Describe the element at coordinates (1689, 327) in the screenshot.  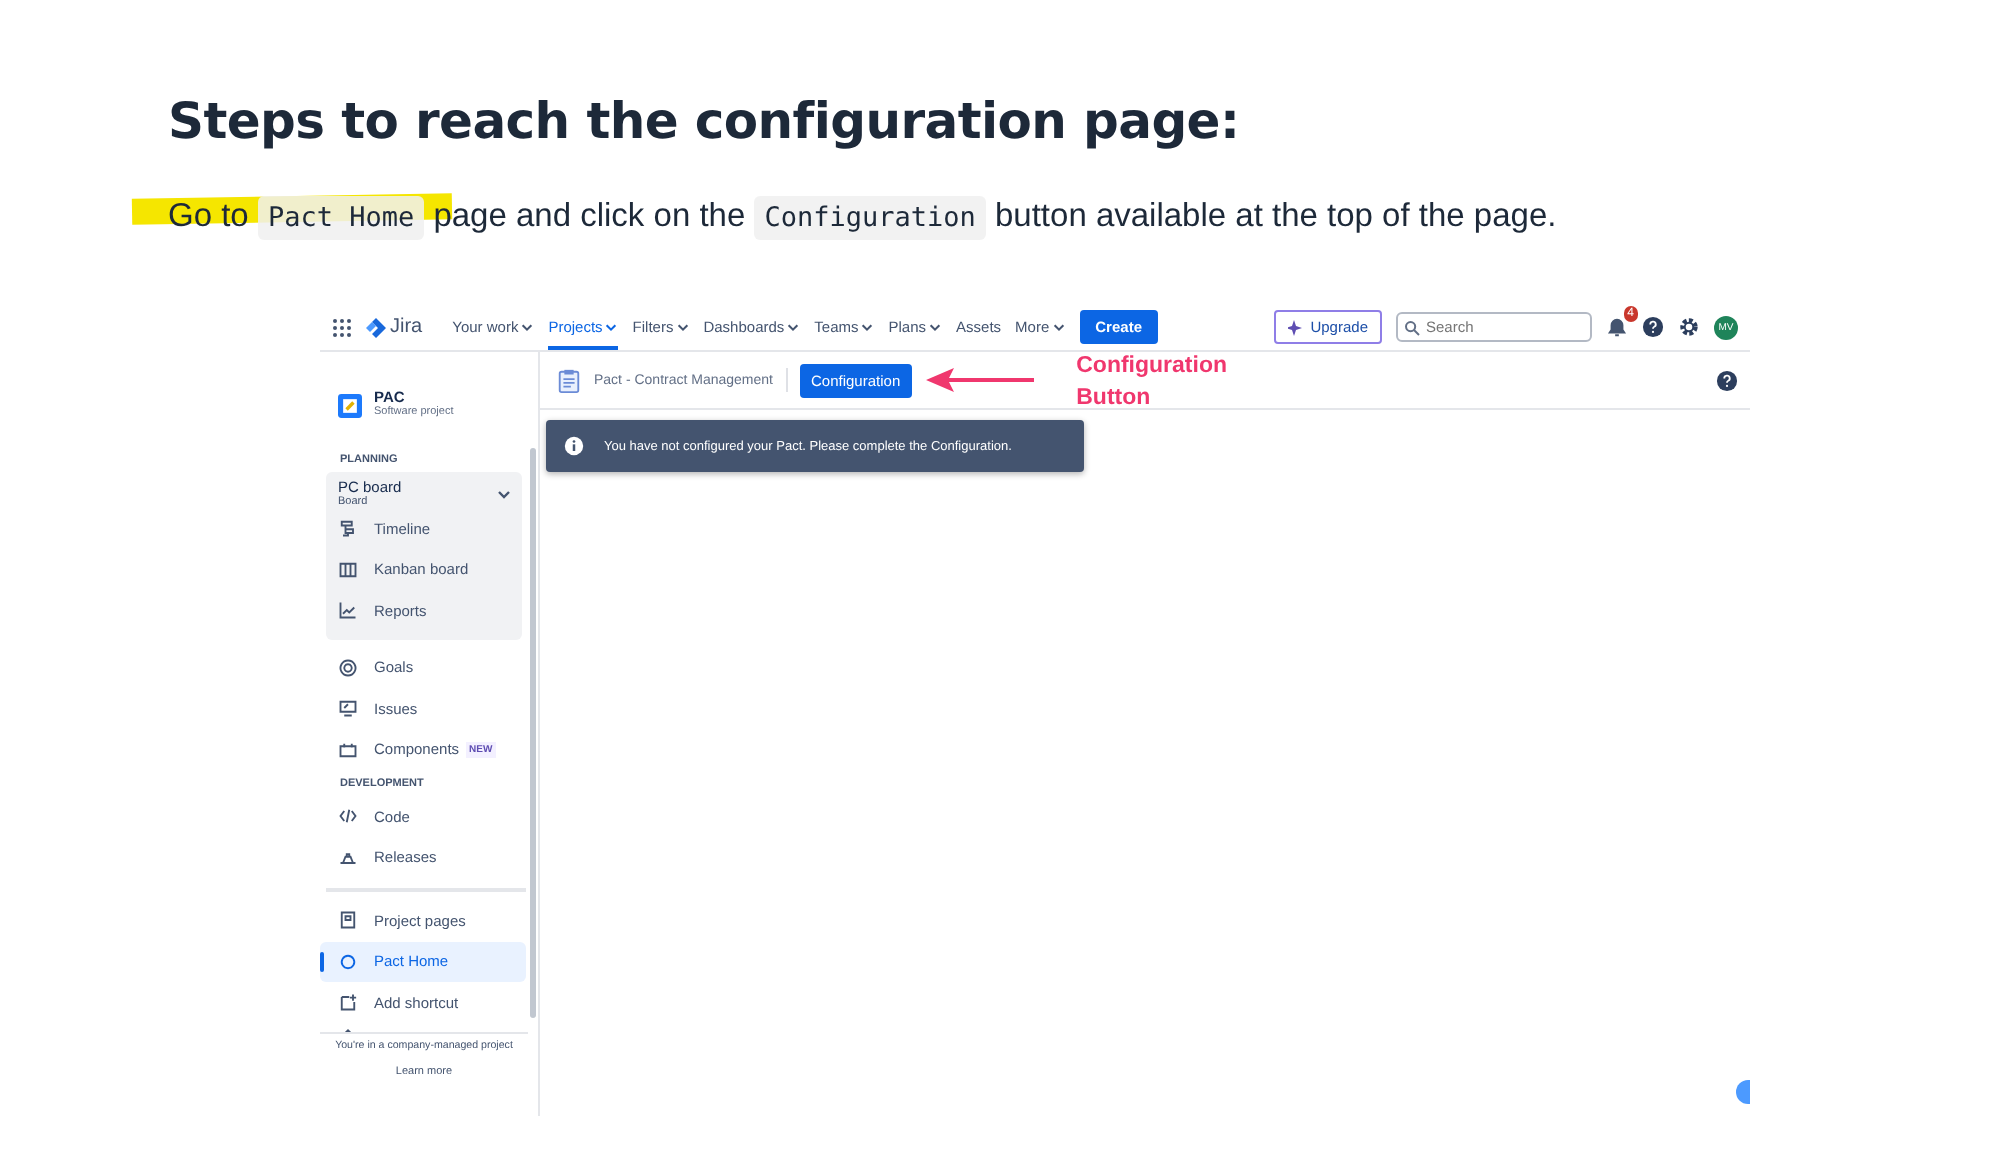
I see `settings-icon` at that location.